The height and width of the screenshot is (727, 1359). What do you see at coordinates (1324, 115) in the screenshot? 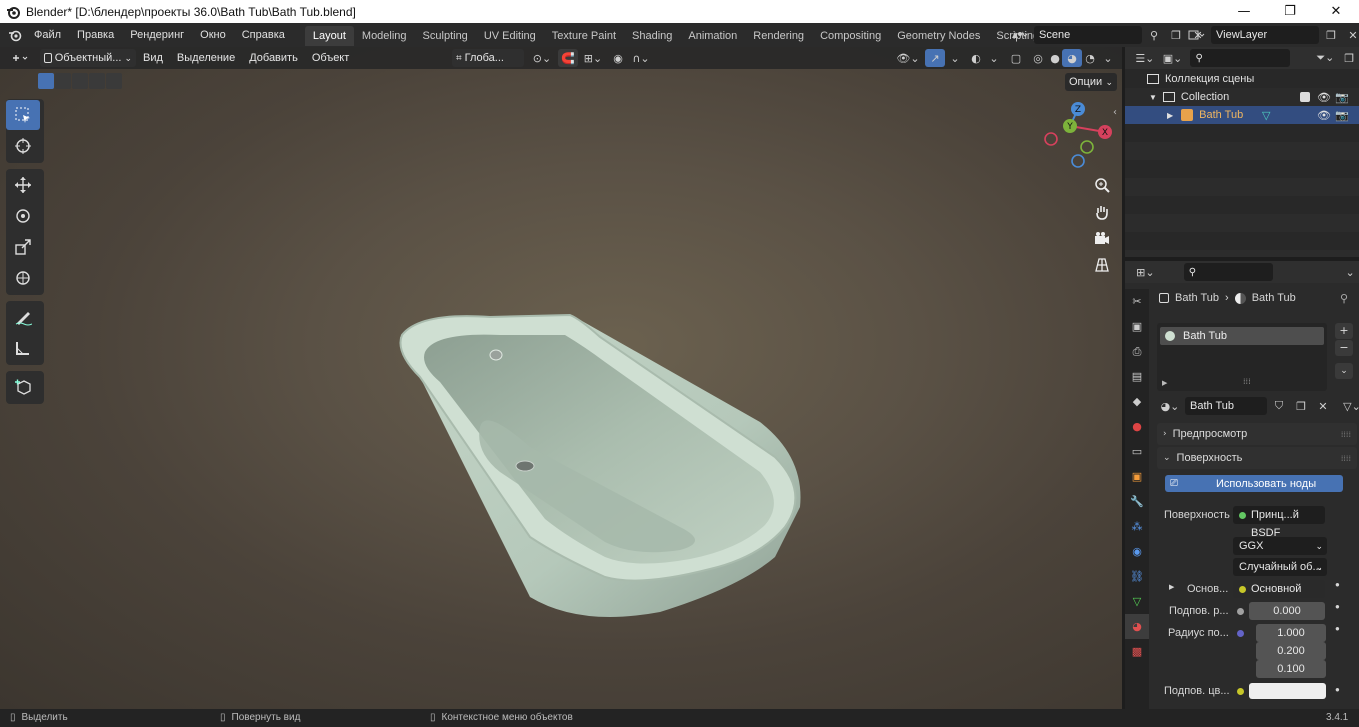
I see `eye-icon: 👁` at bounding box center [1324, 115].